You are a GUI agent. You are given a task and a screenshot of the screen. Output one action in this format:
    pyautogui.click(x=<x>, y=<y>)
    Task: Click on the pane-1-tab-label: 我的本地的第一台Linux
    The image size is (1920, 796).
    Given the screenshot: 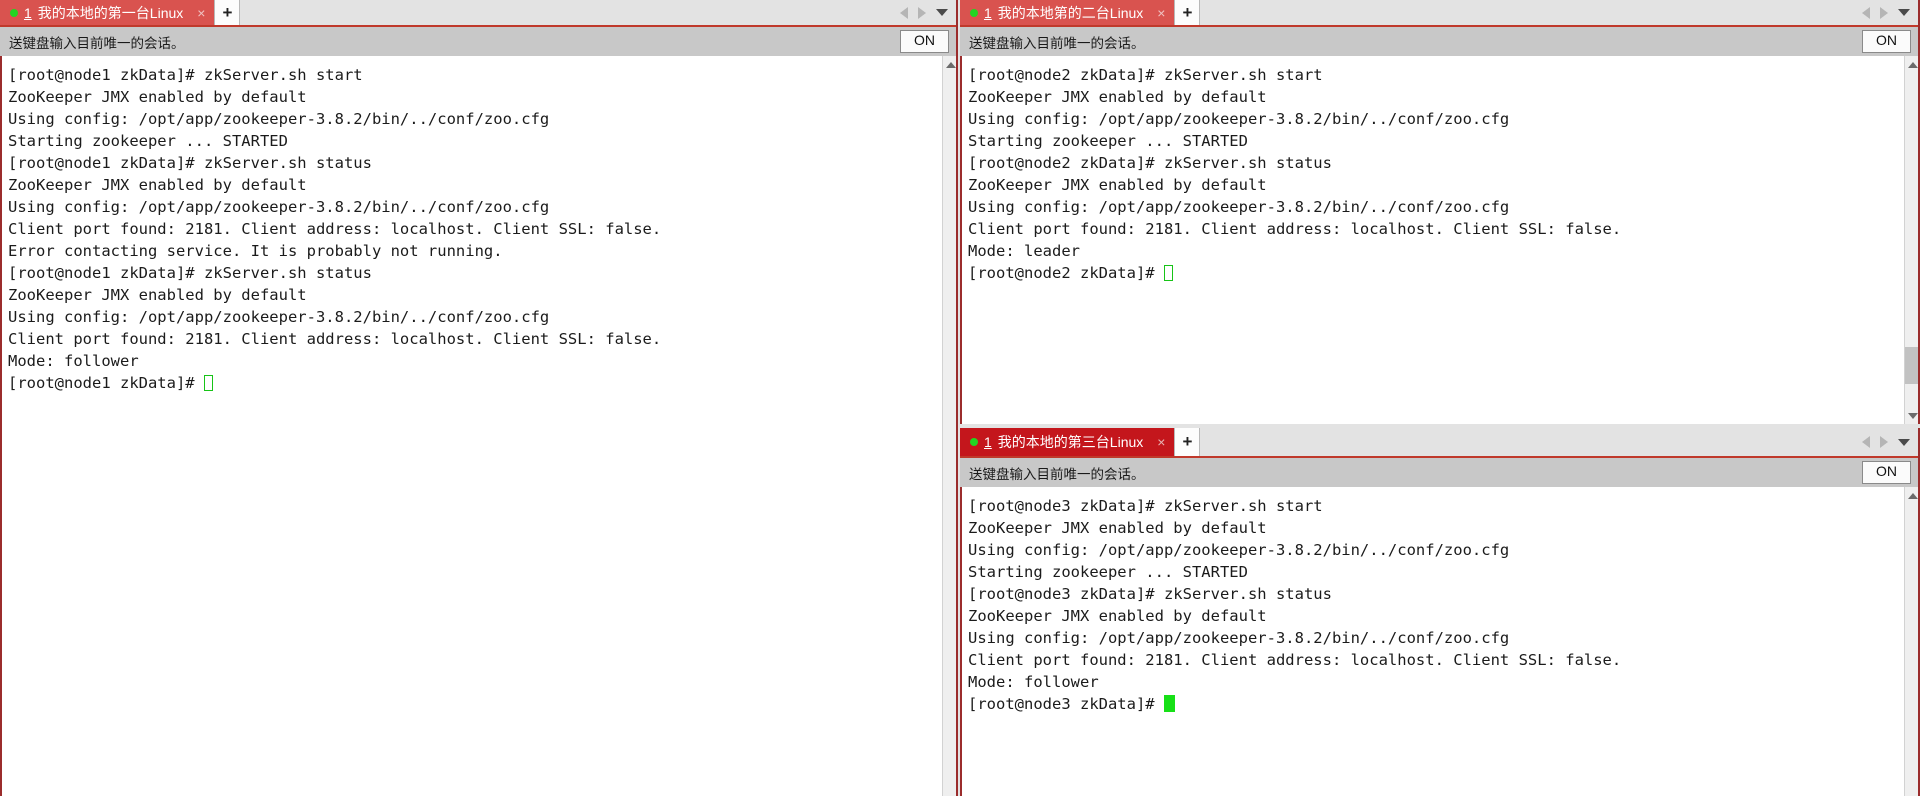 What is the action you would take?
    pyautogui.click(x=110, y=12)
    